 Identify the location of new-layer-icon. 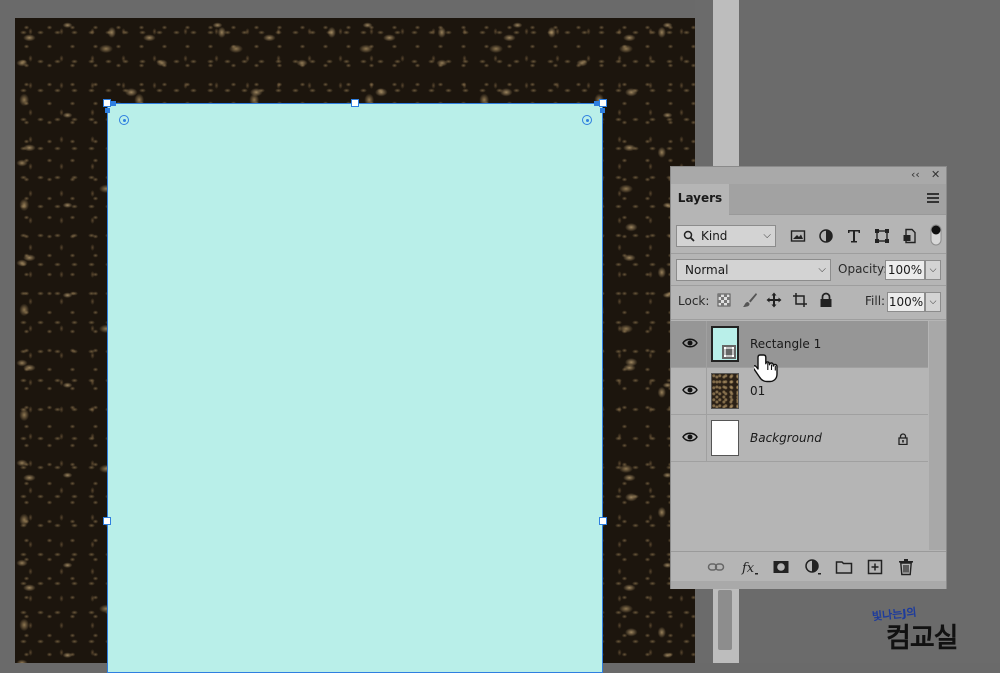
(875, 567).